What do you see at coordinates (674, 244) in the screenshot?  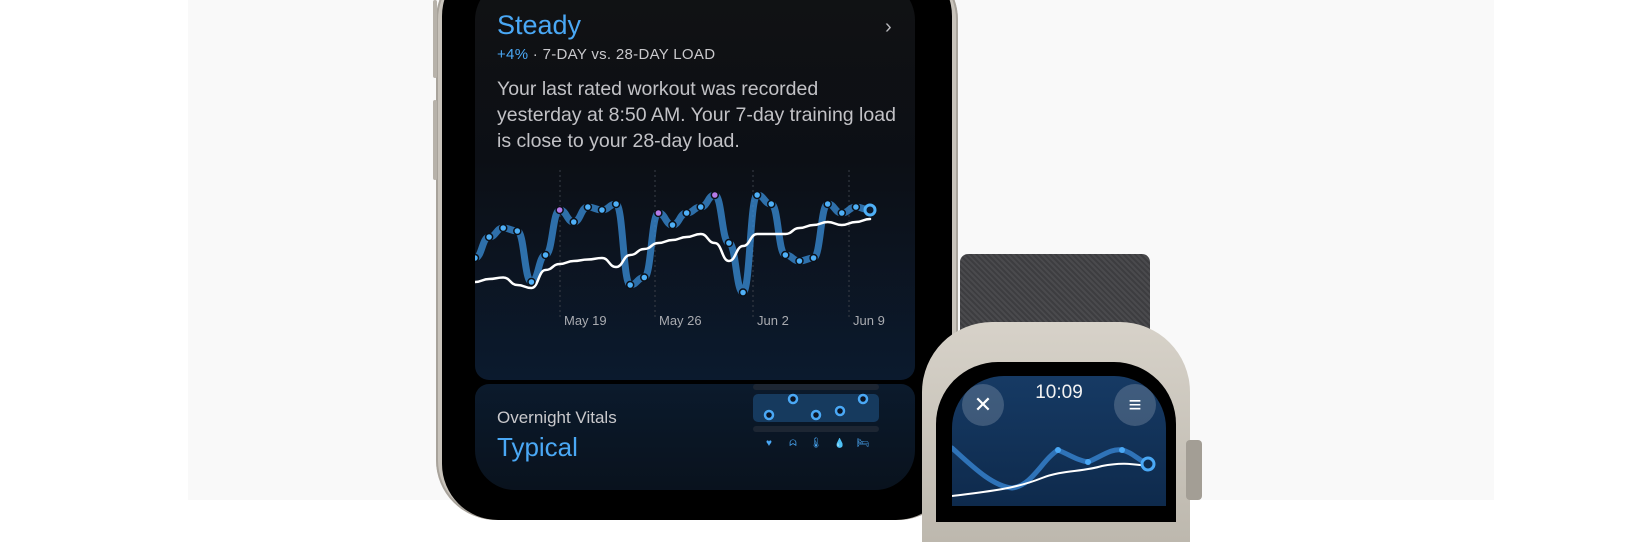 I see `series-line-7day` at bounding box center [674, 244].